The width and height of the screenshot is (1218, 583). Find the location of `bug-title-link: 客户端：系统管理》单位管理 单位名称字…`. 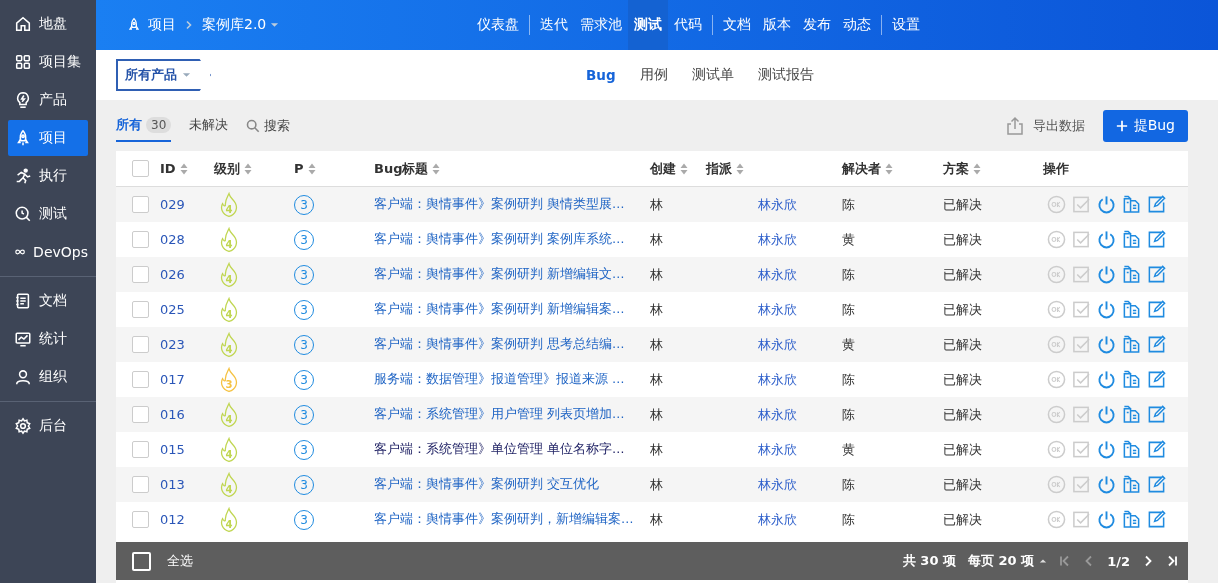

bug-title-link: 客户端：系统管理》单位管理 单位名称字… is located at coordinates (512, 449).